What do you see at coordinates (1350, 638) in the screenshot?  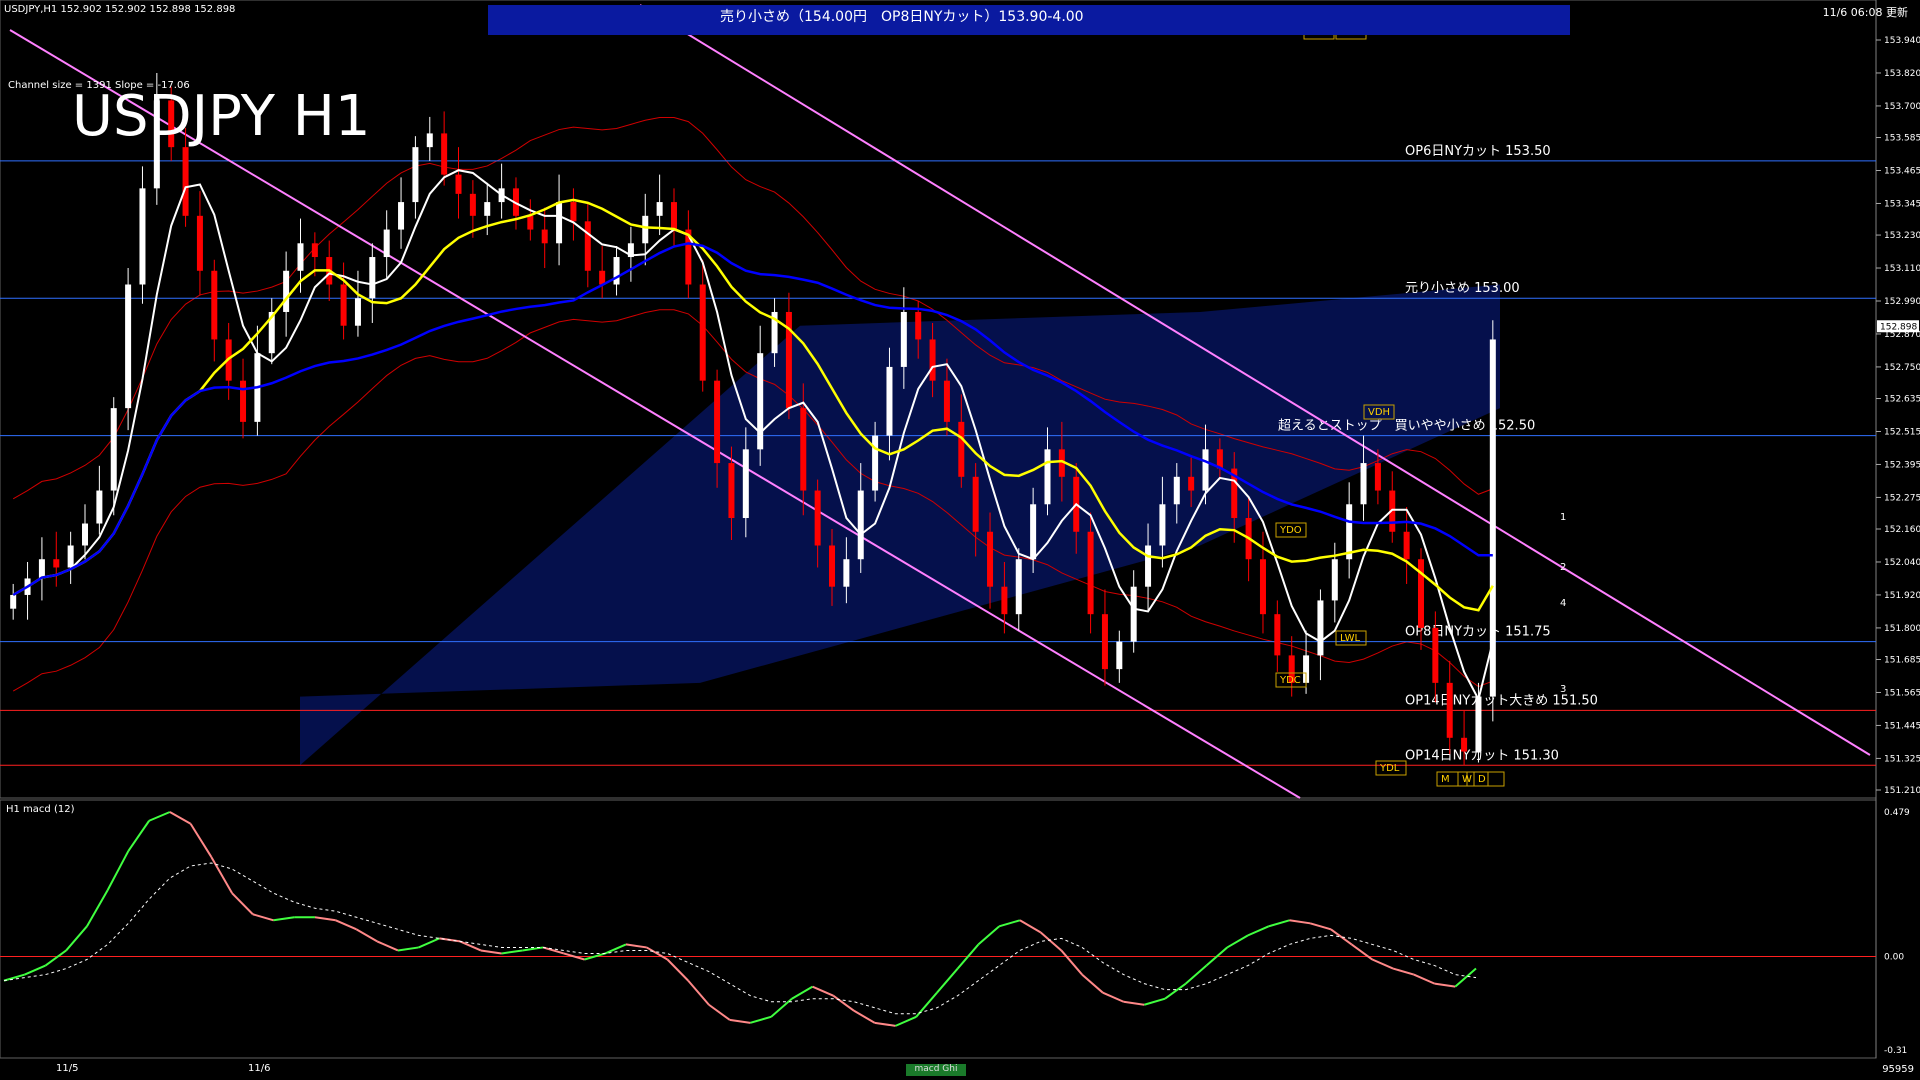 I see `marker-label: LWL` at bounding box center [1350, 638].